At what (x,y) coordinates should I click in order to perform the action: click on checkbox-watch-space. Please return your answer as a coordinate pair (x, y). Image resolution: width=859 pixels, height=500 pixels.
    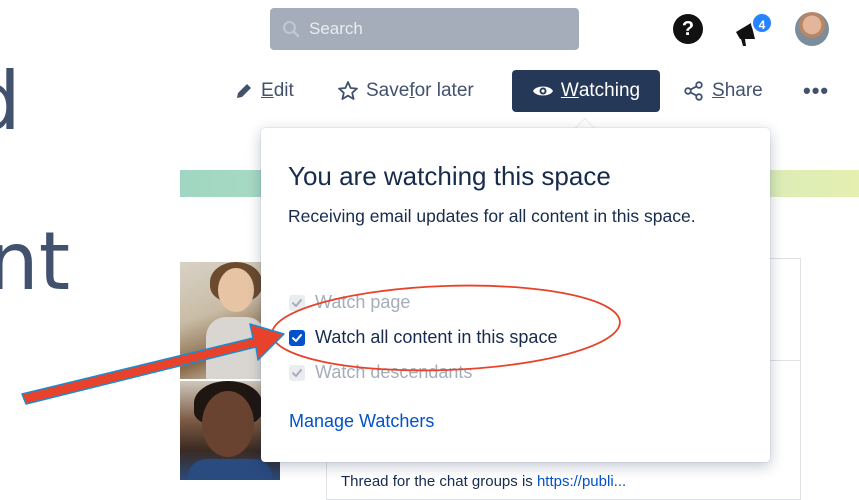
    Looking at the image, I should click on (297, 337).